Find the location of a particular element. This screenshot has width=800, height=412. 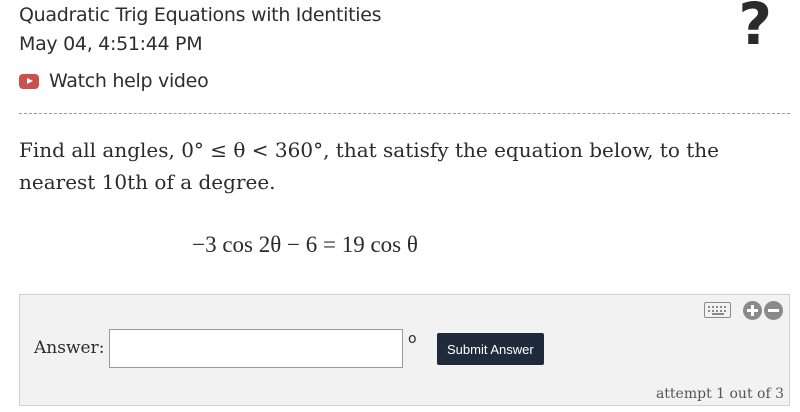

submit-answer-button: Submit Answer is located at coordinates (490, 349).